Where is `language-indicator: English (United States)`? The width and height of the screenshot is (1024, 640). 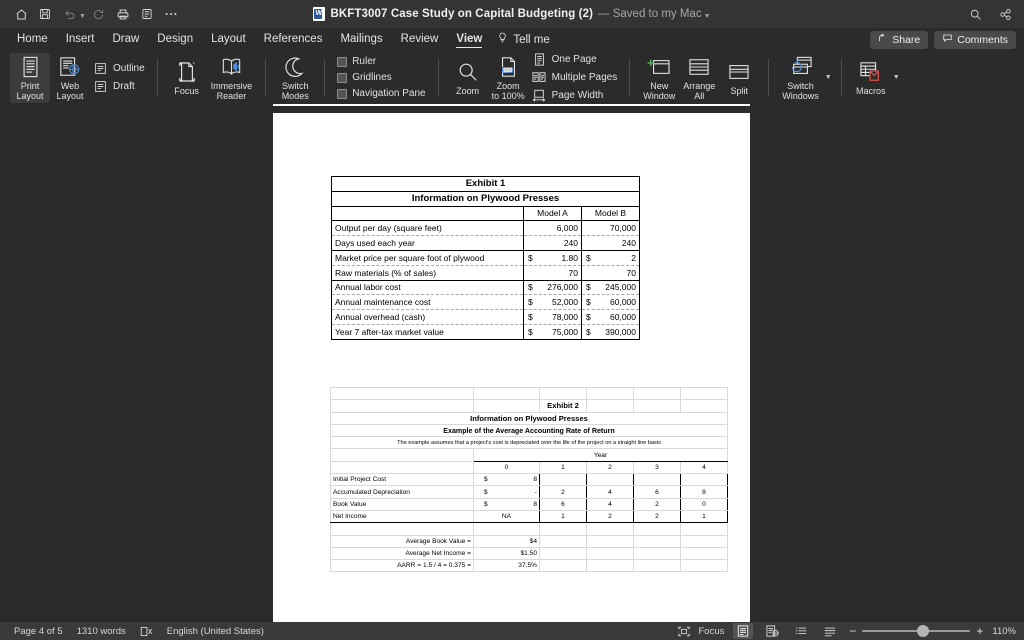
language-indicator: English (United States) is located at coordinates (215, 631).